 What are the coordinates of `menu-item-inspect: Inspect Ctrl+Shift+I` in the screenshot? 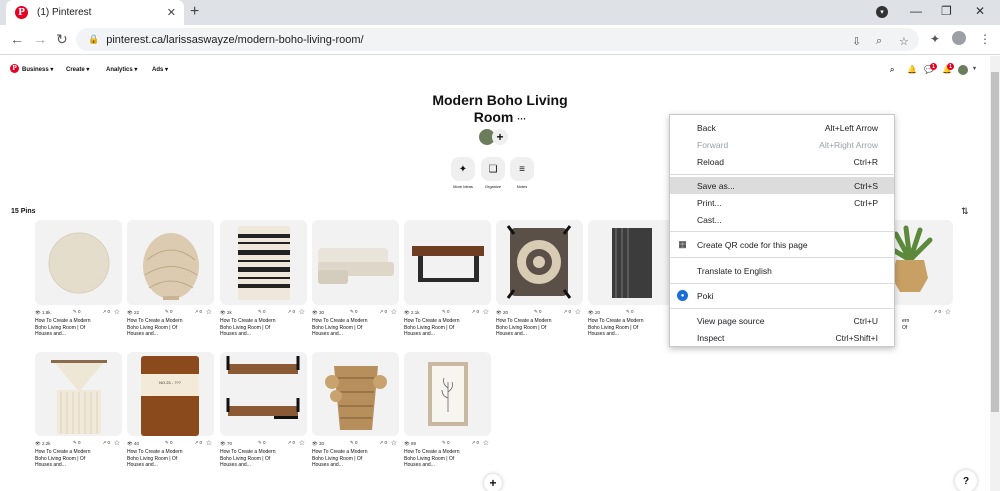 It's located at (782, 337).